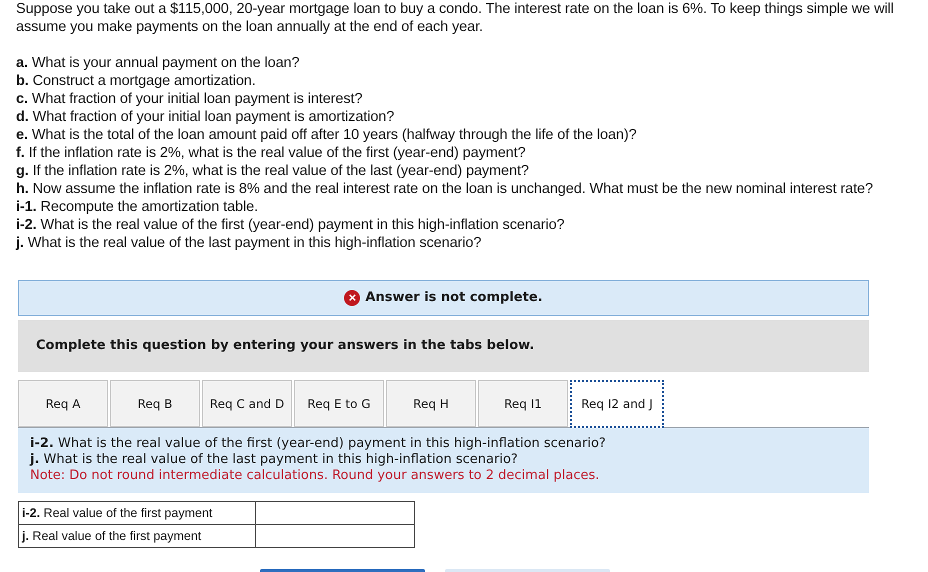 This screenshot has width=928, height=572. Describe the element at coordinates (327, 135) in the screenshot. I see `question-item: e. What is the total of the loan amount paid off after 10 years (halfway through the life of the loan)?` at that location.